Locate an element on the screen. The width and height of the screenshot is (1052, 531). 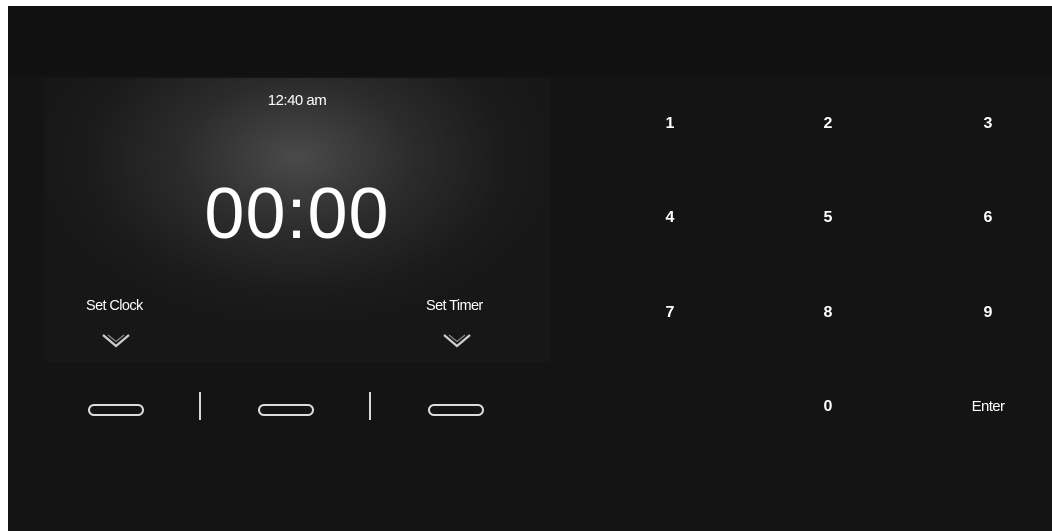
keypad-key-1: 1 is located at coordinates (670, 124).